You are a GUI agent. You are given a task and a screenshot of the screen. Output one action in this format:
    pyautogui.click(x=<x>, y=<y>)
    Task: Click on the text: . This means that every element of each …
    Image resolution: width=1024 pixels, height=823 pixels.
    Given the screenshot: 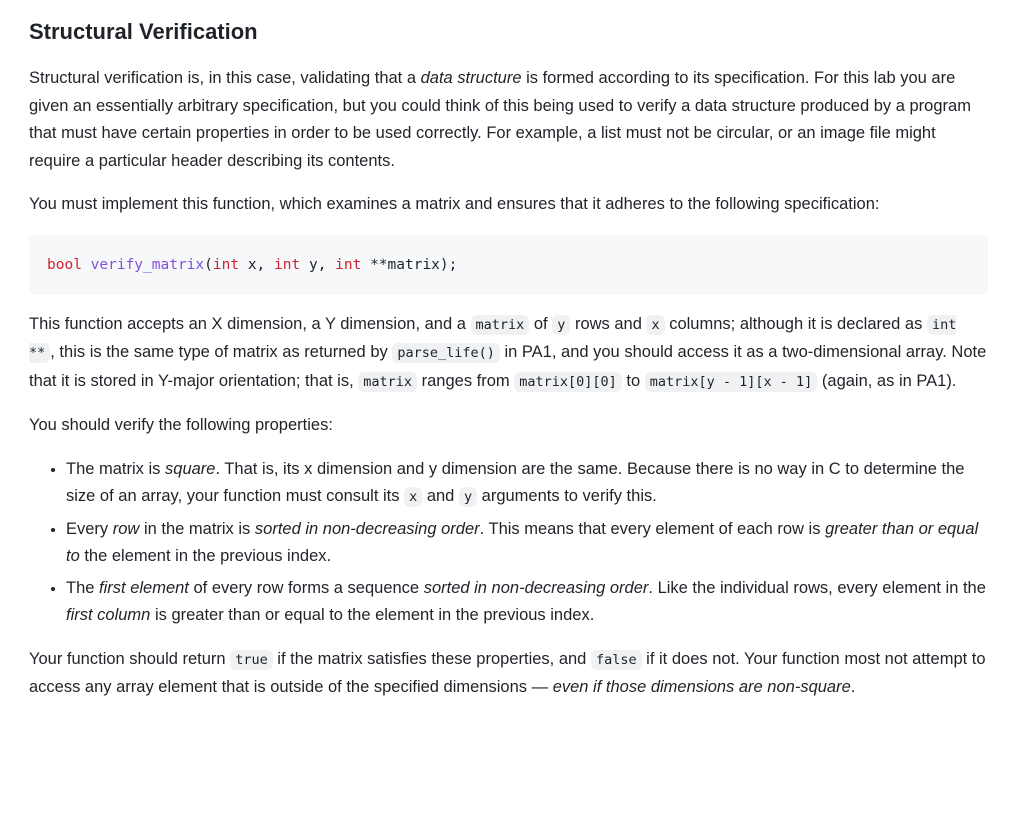 What is the action you would take?
    pyautogui.click(x=652, y=528)
    